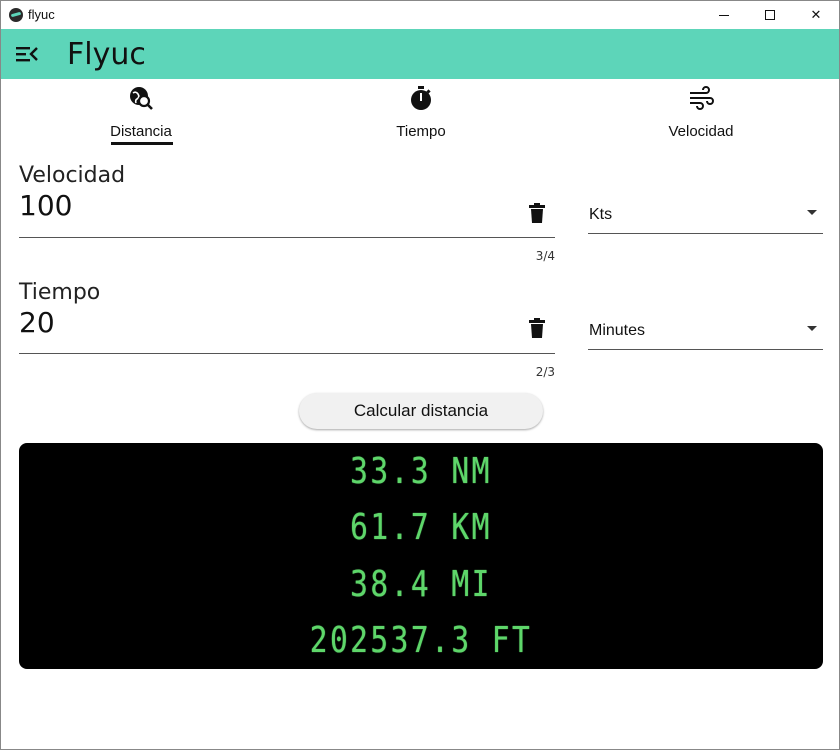 The height and width of the screenshot is (750, 840). I want to click on maximize-button, so click(770, 15).